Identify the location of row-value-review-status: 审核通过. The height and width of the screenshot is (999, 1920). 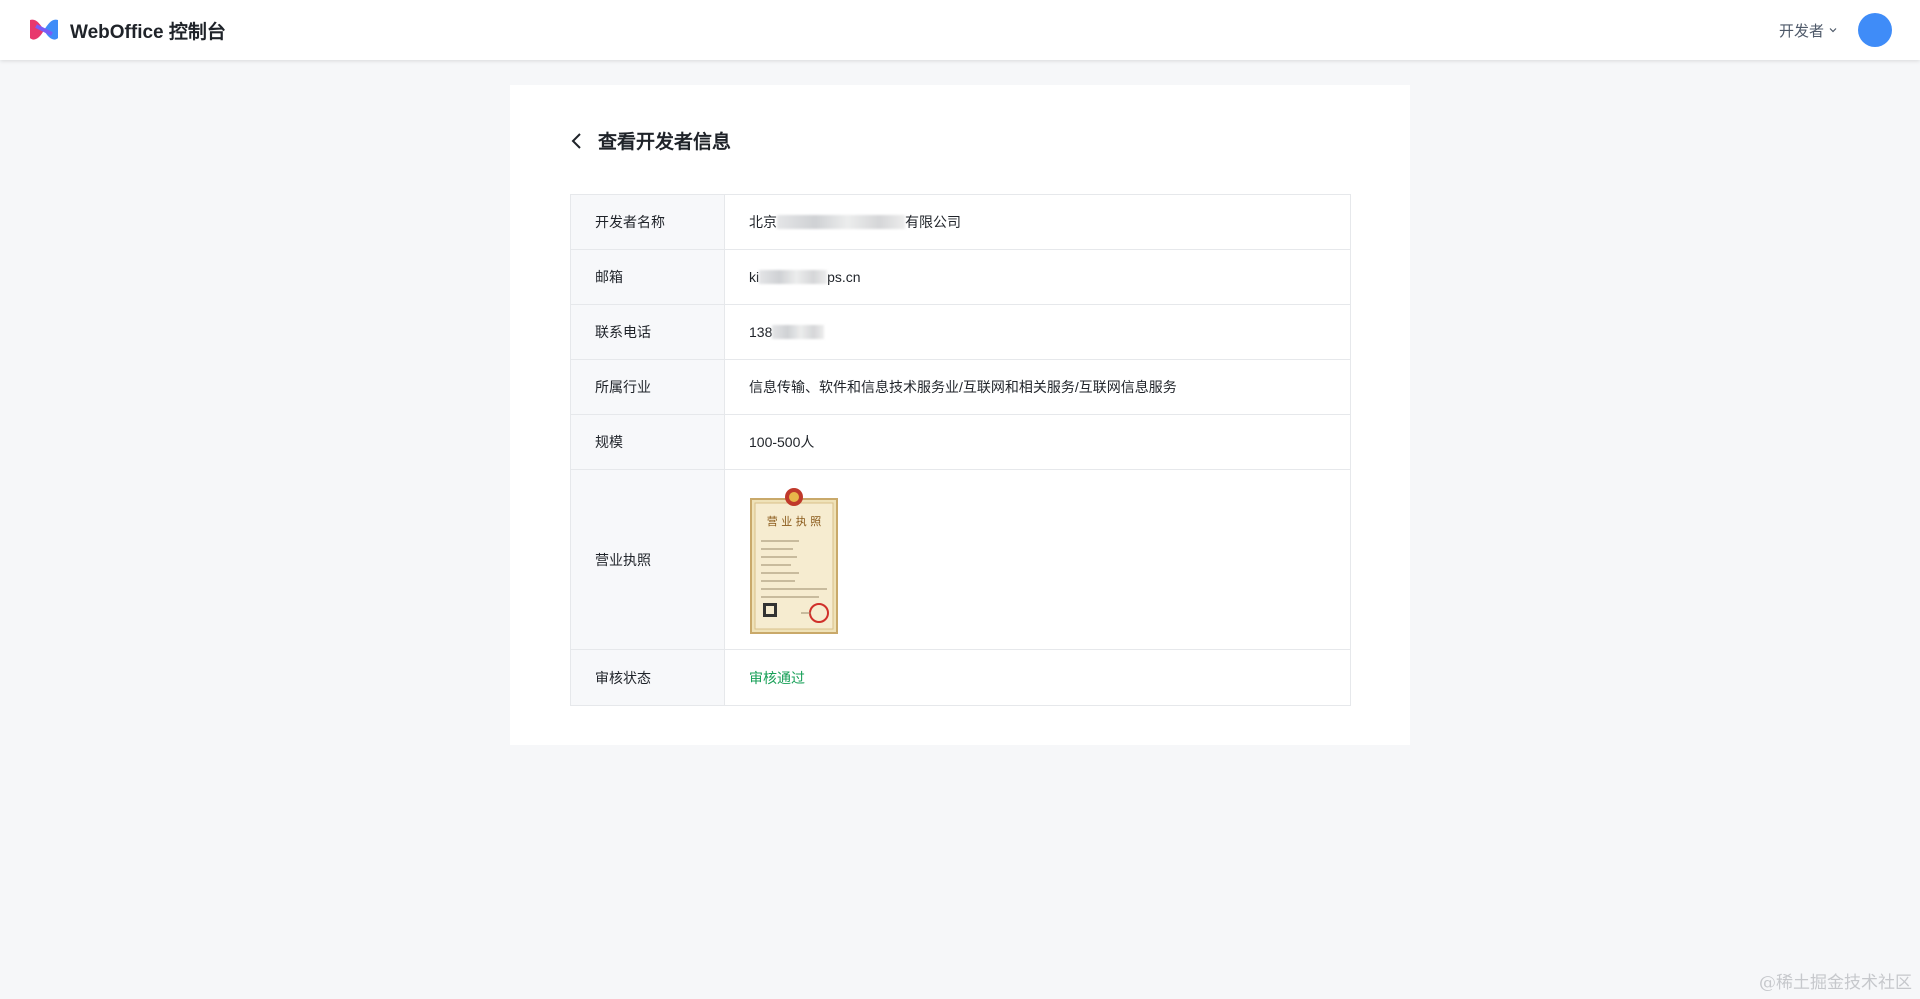
(1037, 677).